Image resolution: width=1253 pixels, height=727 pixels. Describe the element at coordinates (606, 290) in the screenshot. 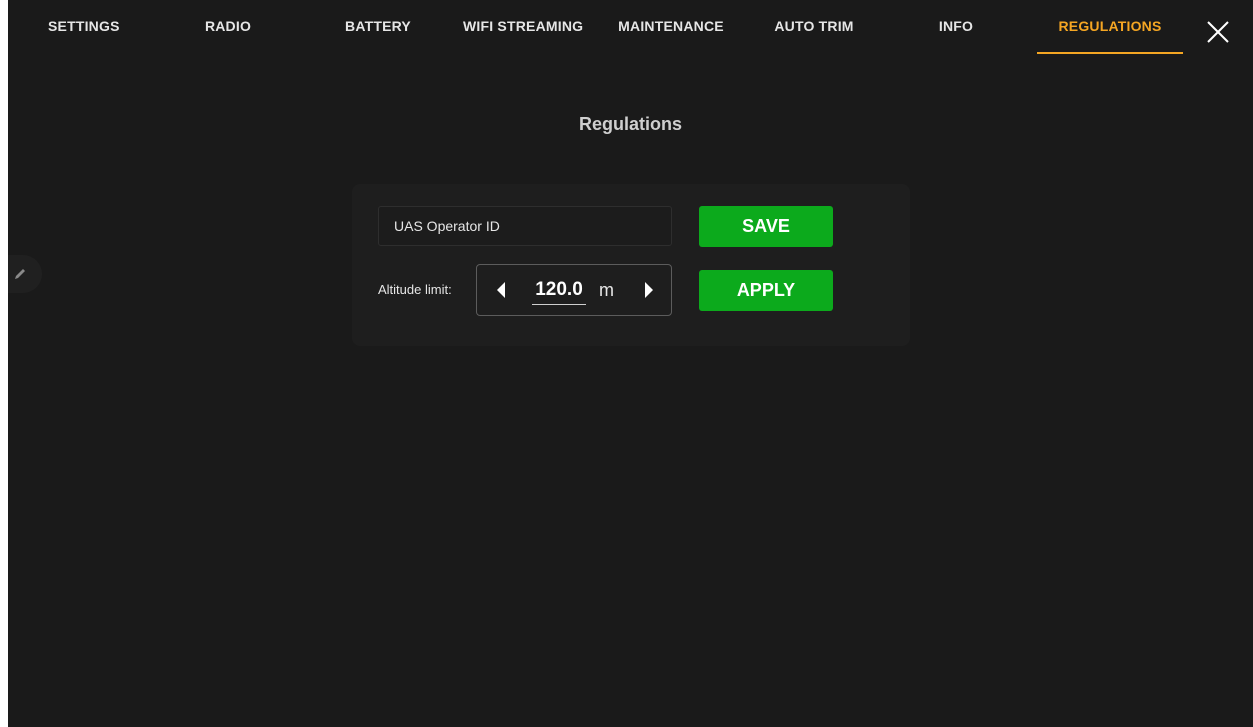

I see `altitude-unit: m` at that location.